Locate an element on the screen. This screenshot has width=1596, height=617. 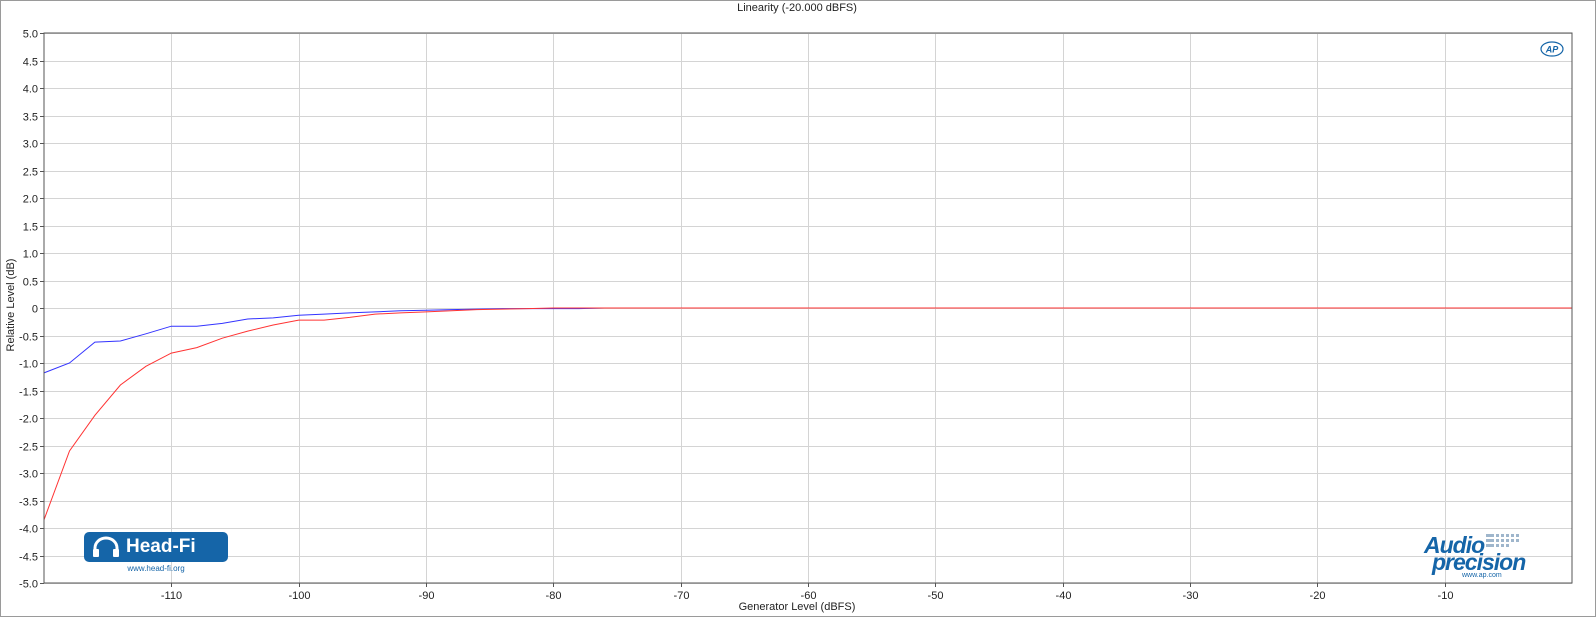
audio-precision-logo: Audio precision www.ap.com is located at coordinates (1478, 557).